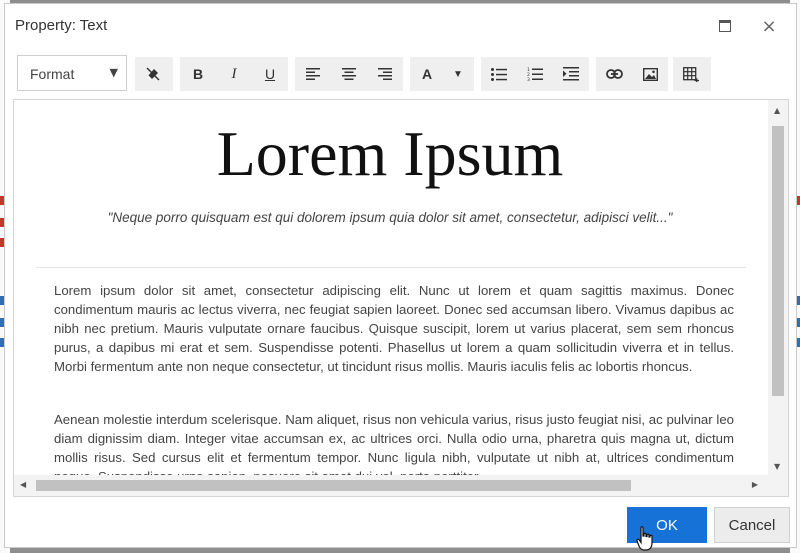 The image size is (800, 553). I want to click on scroll-left-icon: ◀, so click(23, 484).